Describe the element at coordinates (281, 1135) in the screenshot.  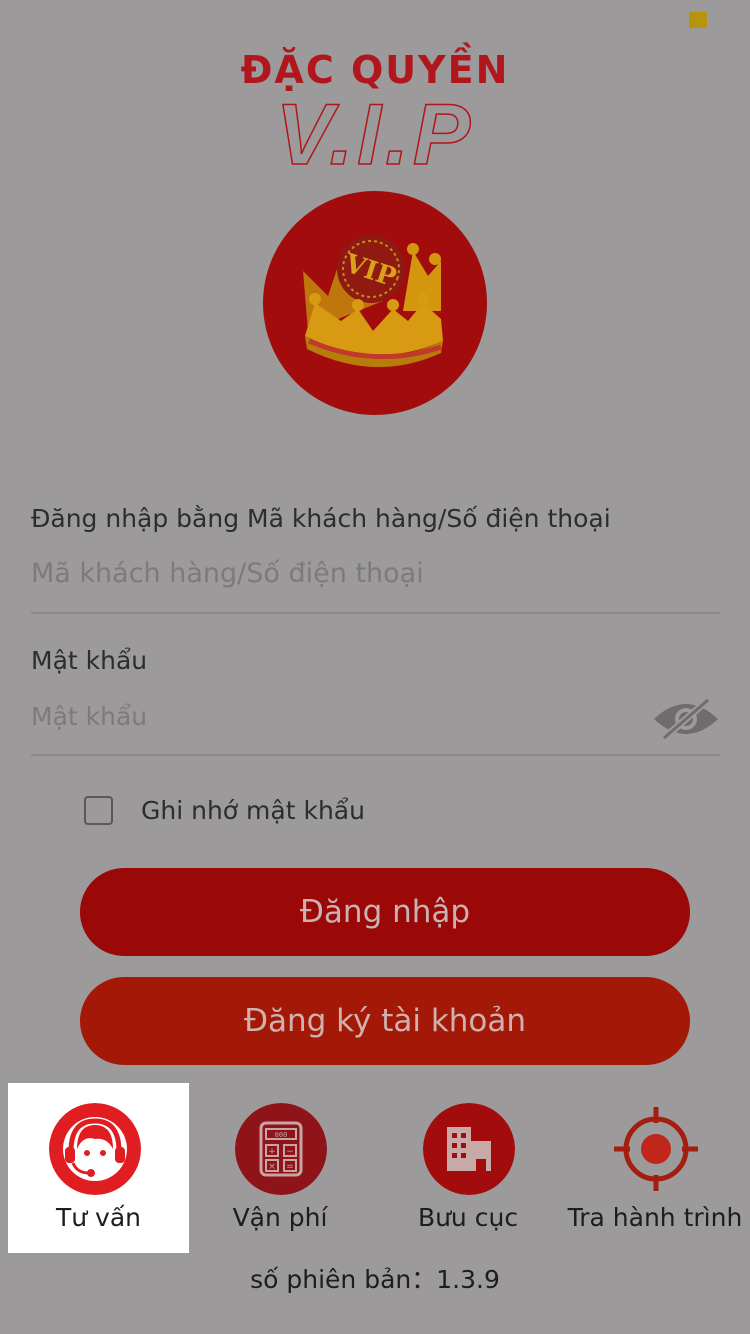
I see `svg-text: 000` at that location.